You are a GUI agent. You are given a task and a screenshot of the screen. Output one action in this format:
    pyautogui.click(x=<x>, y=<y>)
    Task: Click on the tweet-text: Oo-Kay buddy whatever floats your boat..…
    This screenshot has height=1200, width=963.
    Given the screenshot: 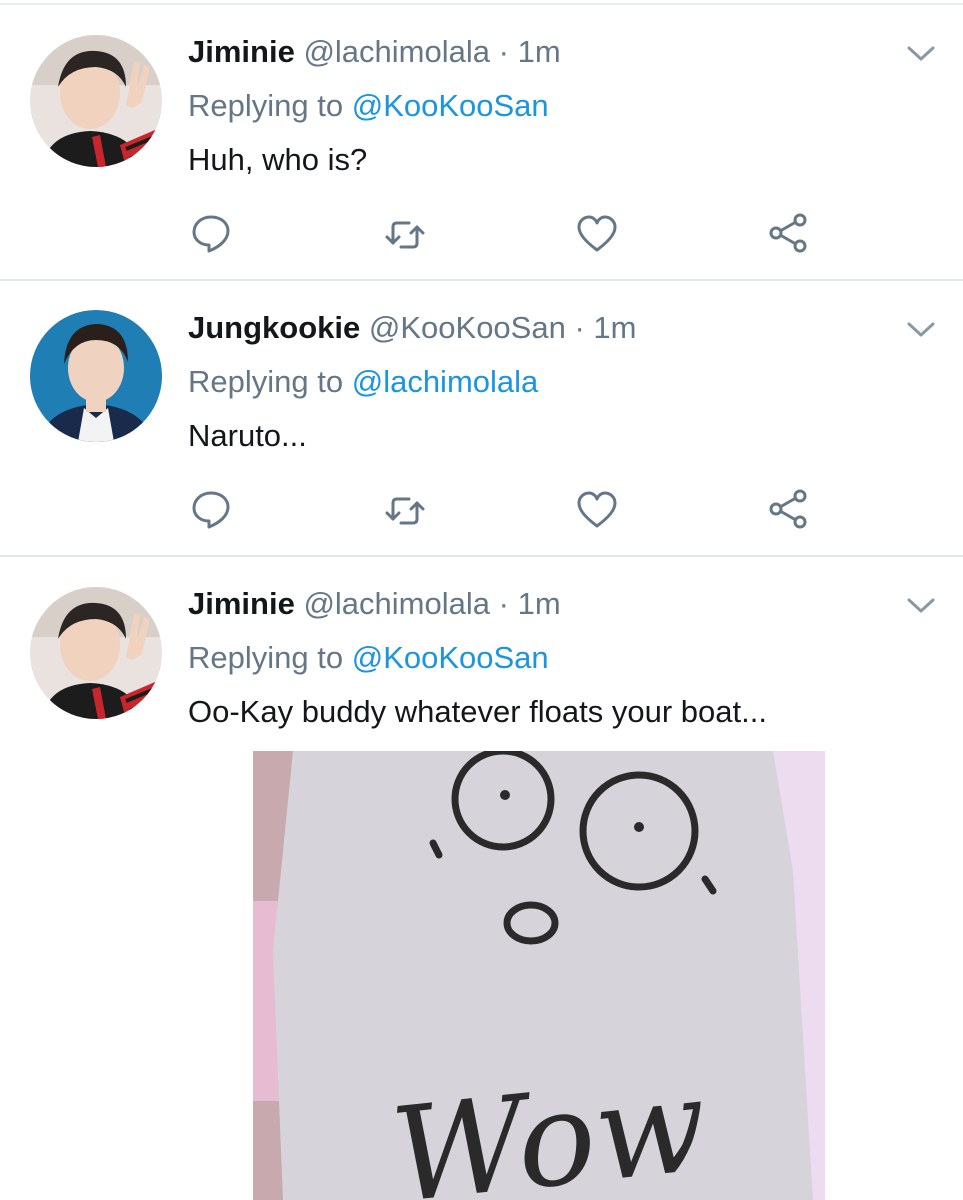 What is the action you would take?
    pyautogui.click(x=477, y=711)
    